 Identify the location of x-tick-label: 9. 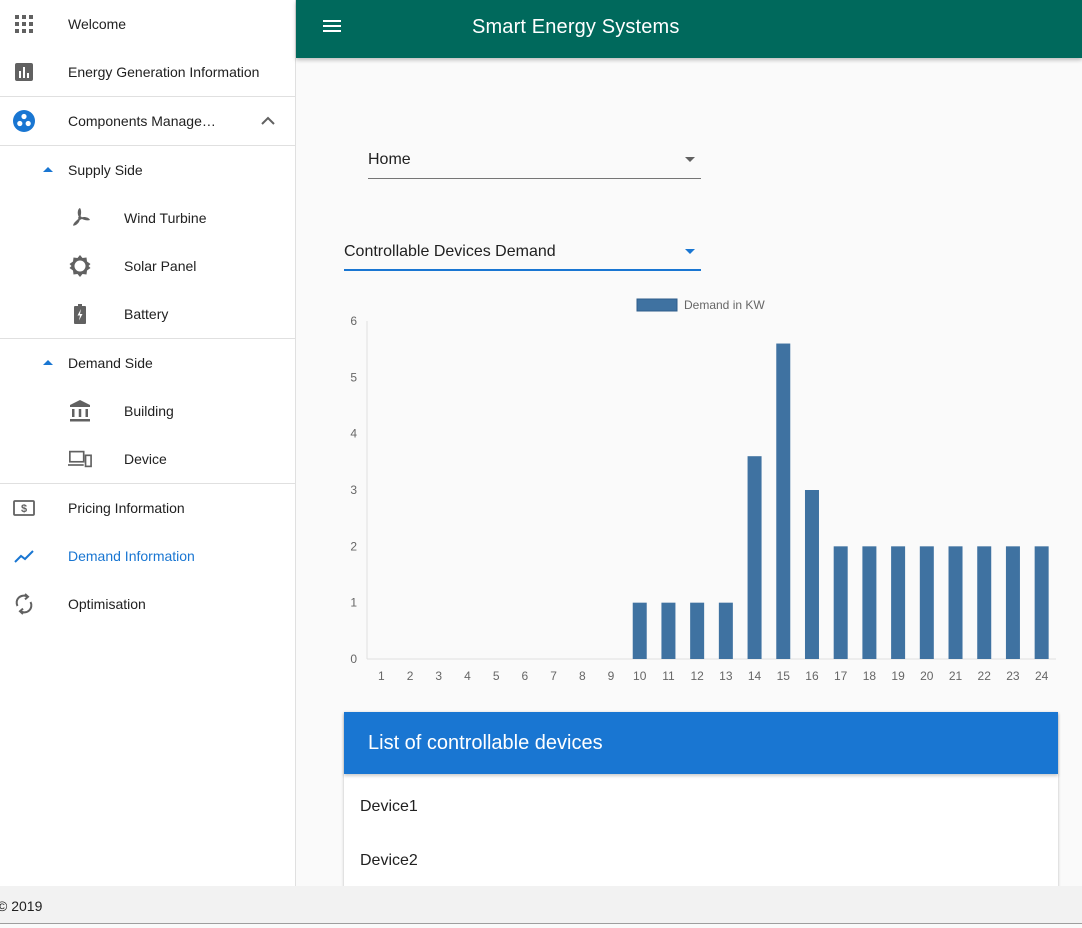
(611, 676).